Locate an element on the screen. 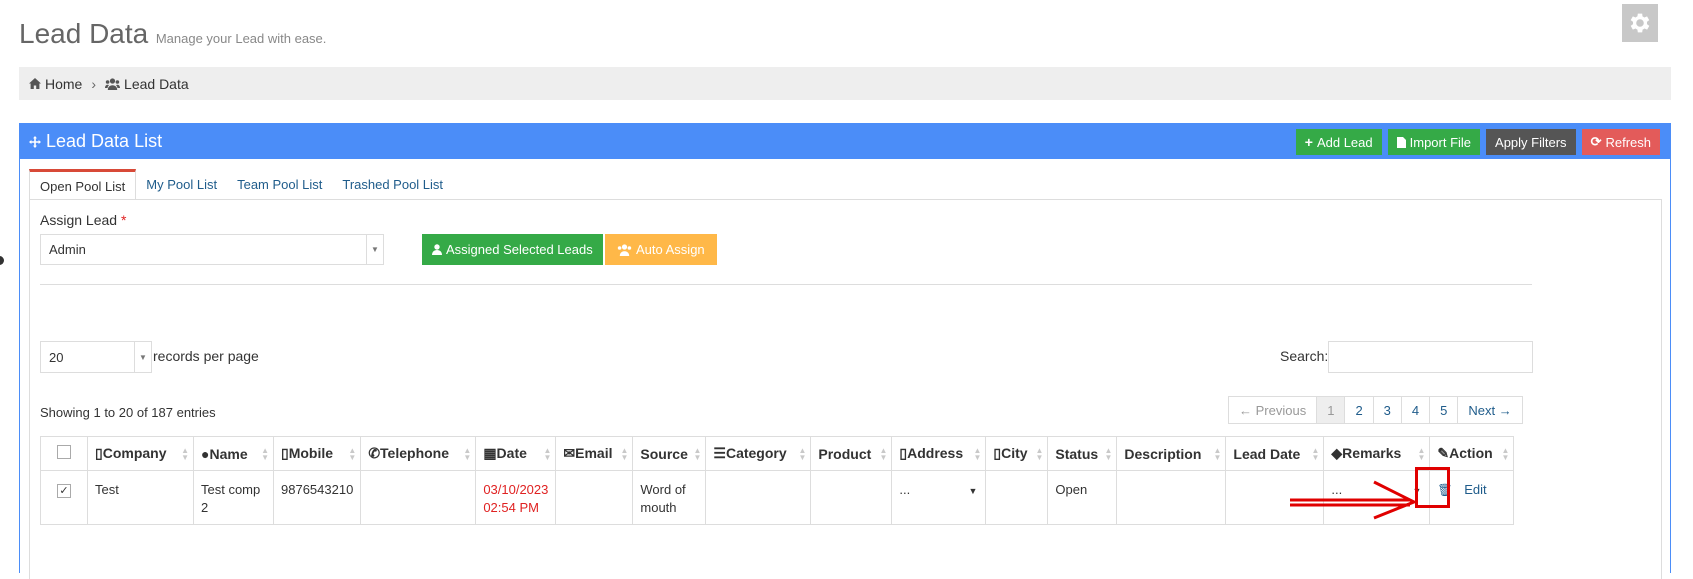  home-icon is located at coordinates (35, 83).